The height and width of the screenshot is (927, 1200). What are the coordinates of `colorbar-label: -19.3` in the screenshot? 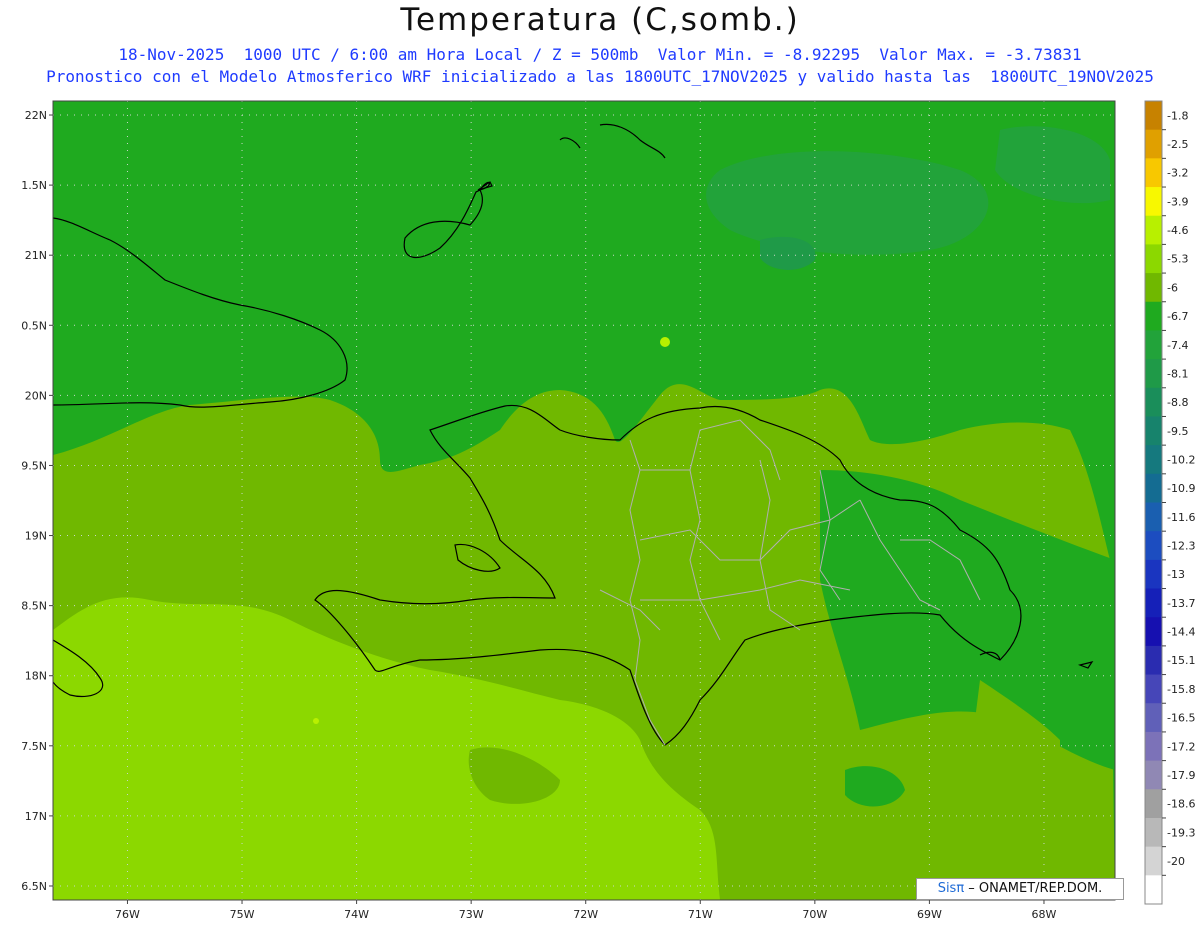 It's located at (1181, 832).